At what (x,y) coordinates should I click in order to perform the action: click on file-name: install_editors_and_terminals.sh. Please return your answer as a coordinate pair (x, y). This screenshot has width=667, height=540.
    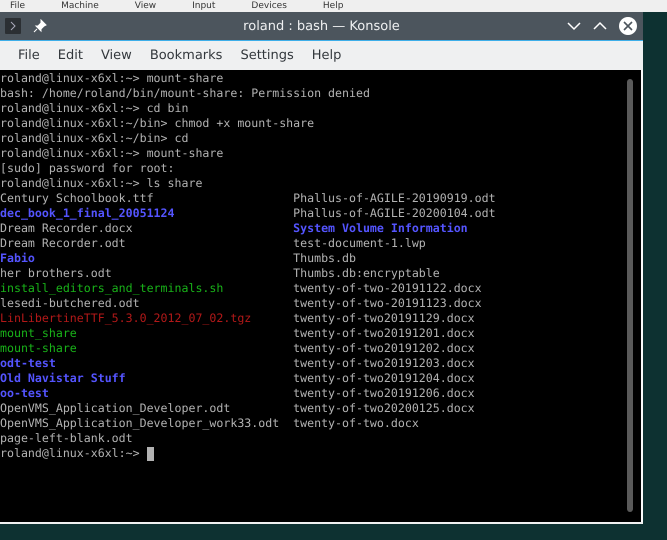
    Looking at the image, I should click on (112, 288).